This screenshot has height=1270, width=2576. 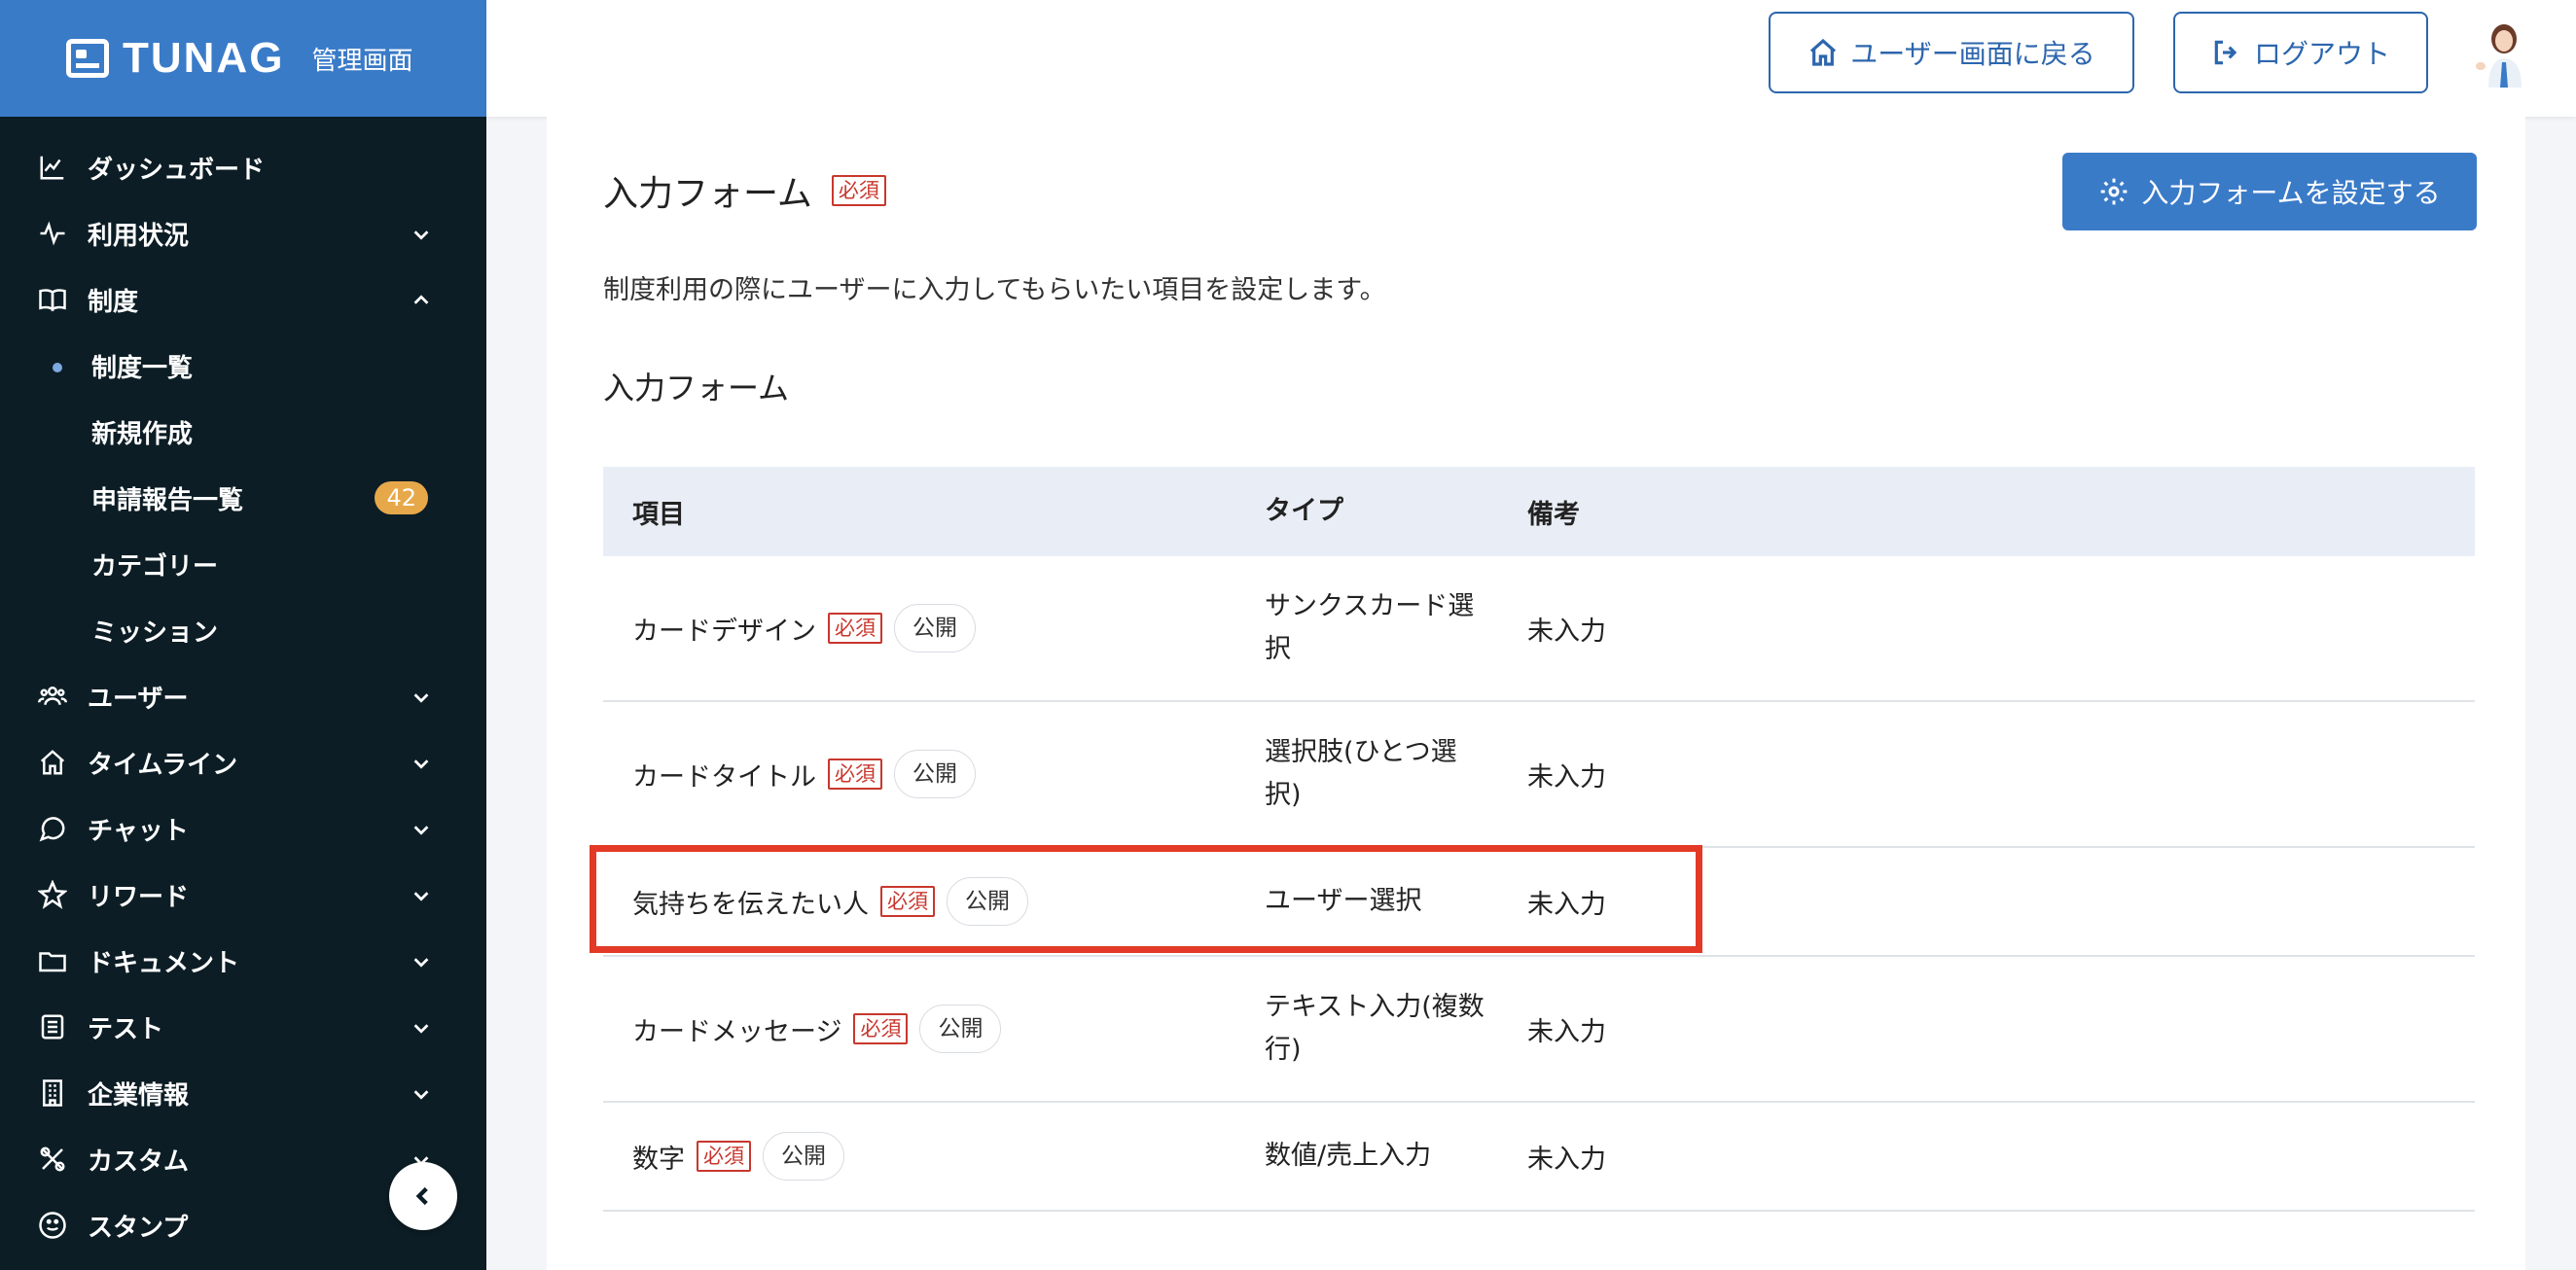 I want to click on building-icon, so click(x=52, y=1093).